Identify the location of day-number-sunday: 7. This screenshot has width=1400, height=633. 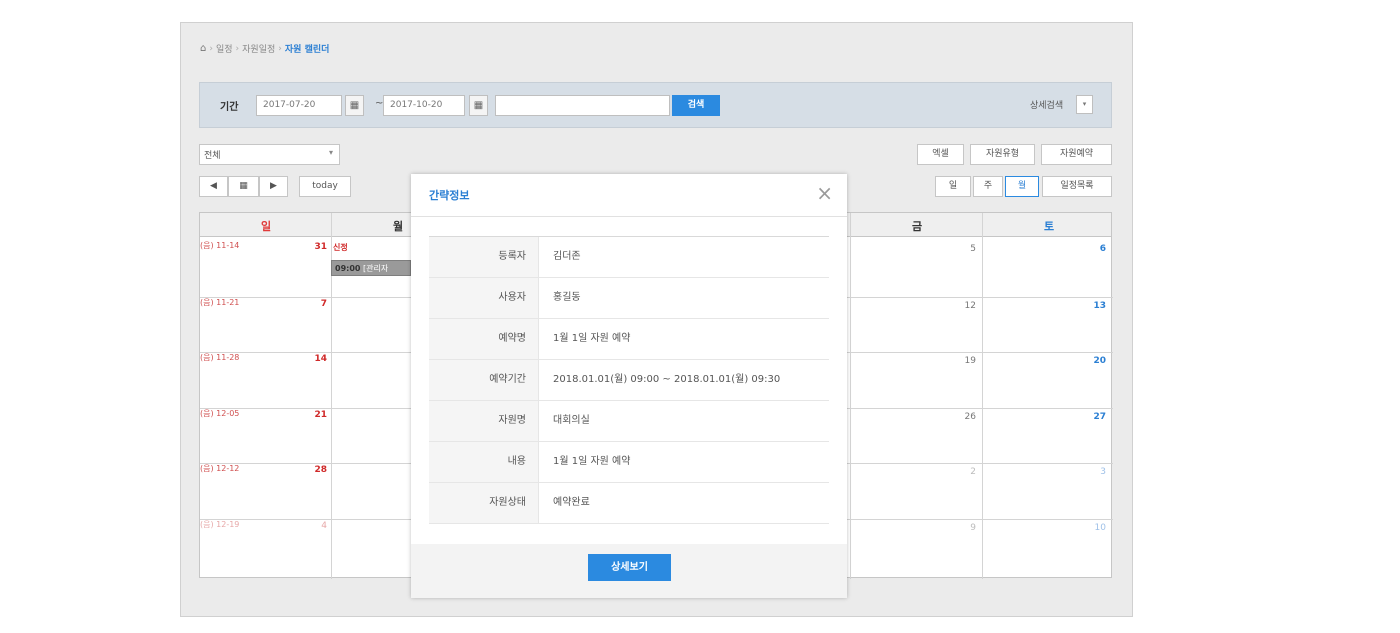
(323, 304).